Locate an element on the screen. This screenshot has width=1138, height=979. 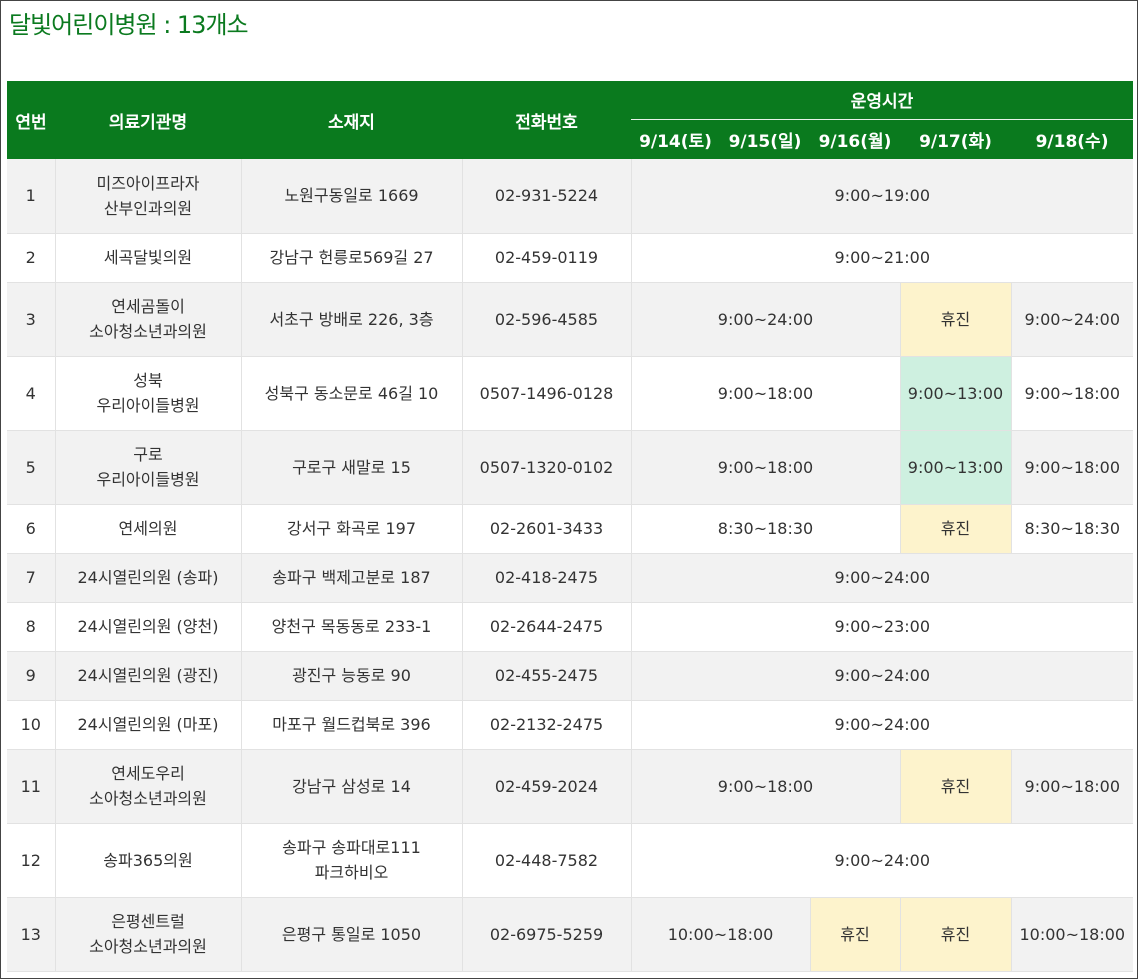
hospital-name-line: 24시열린의원 (광진) is located at coordinates (148, 675).